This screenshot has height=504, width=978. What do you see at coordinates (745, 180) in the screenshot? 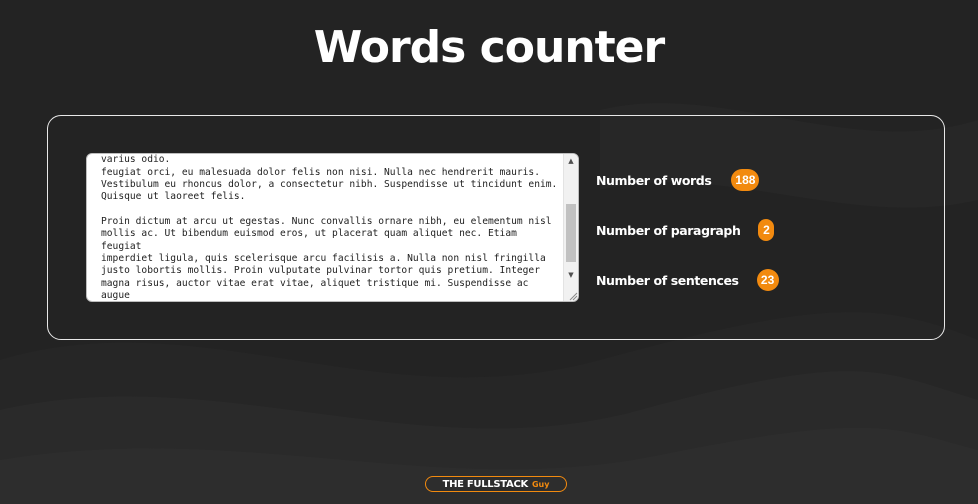
I see `stat-words-badge: 188` at bounding box center [745, 180].